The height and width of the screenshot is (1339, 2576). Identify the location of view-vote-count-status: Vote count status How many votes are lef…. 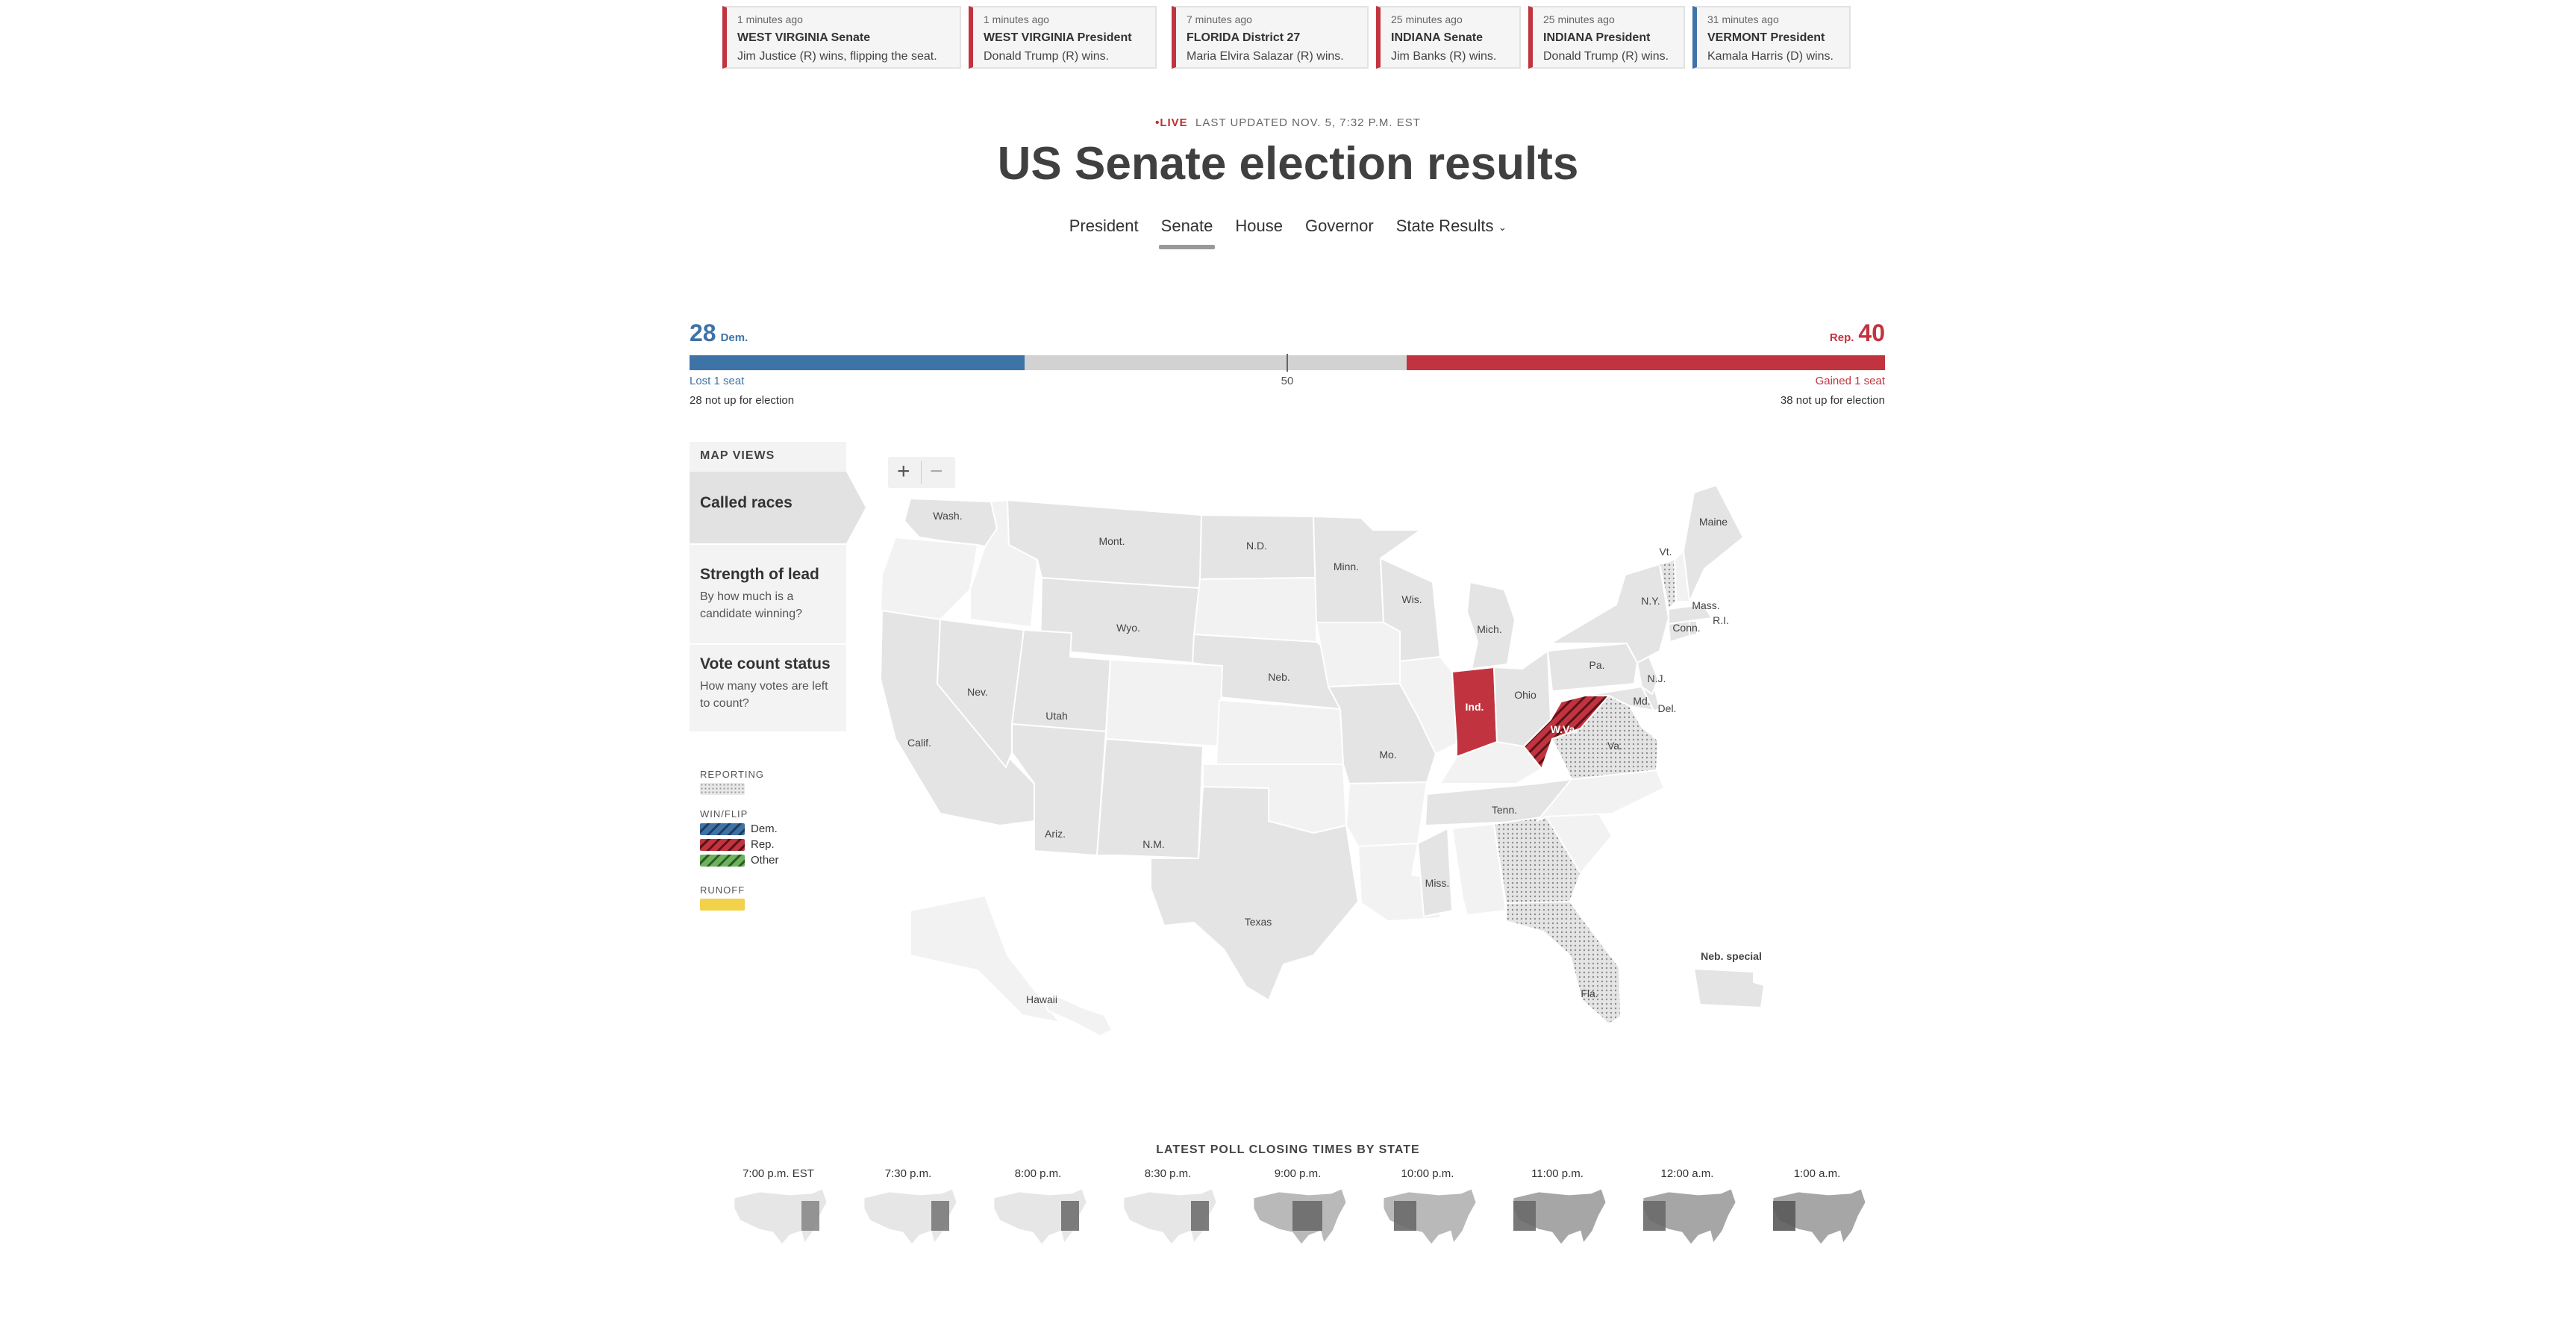
(768, 683).